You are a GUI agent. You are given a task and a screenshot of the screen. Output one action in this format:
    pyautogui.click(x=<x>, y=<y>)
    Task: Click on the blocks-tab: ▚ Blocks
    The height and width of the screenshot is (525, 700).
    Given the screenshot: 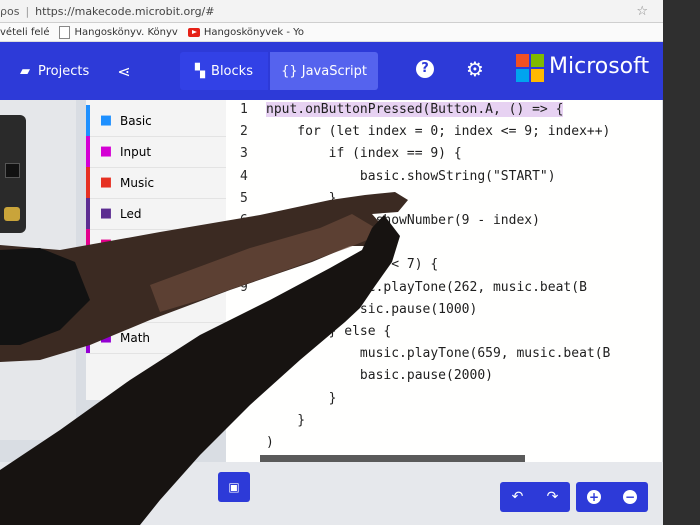 What is the action you would take?
    pyautogui.click(x=224, y=71)
    